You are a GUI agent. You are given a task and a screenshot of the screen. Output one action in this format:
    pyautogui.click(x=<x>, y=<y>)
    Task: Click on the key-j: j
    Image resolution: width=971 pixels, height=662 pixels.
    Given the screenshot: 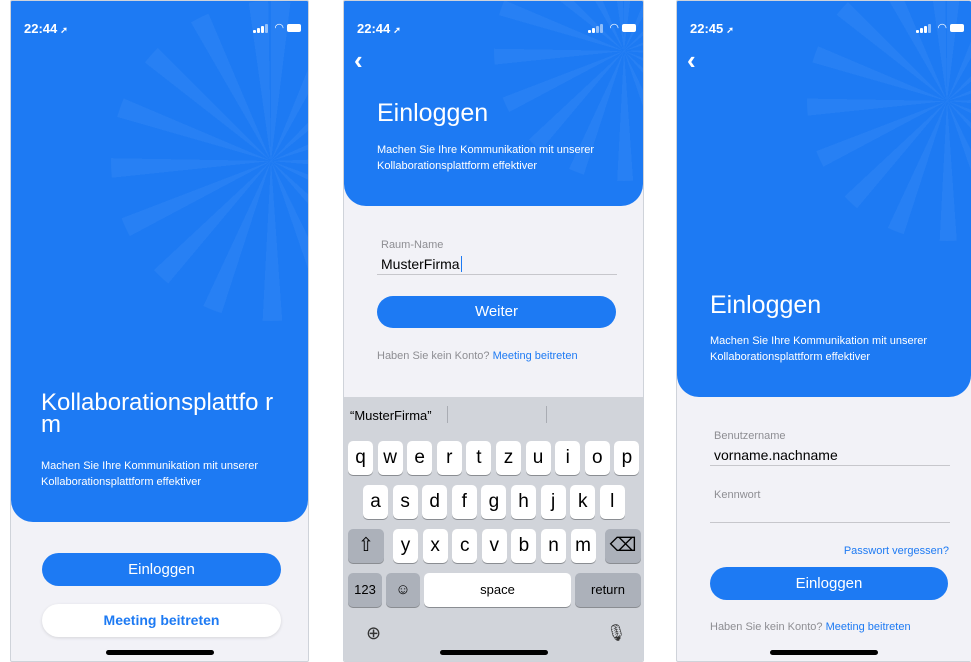 What is the action you would take?
    pyautogui.click(x=553, y=502)
    